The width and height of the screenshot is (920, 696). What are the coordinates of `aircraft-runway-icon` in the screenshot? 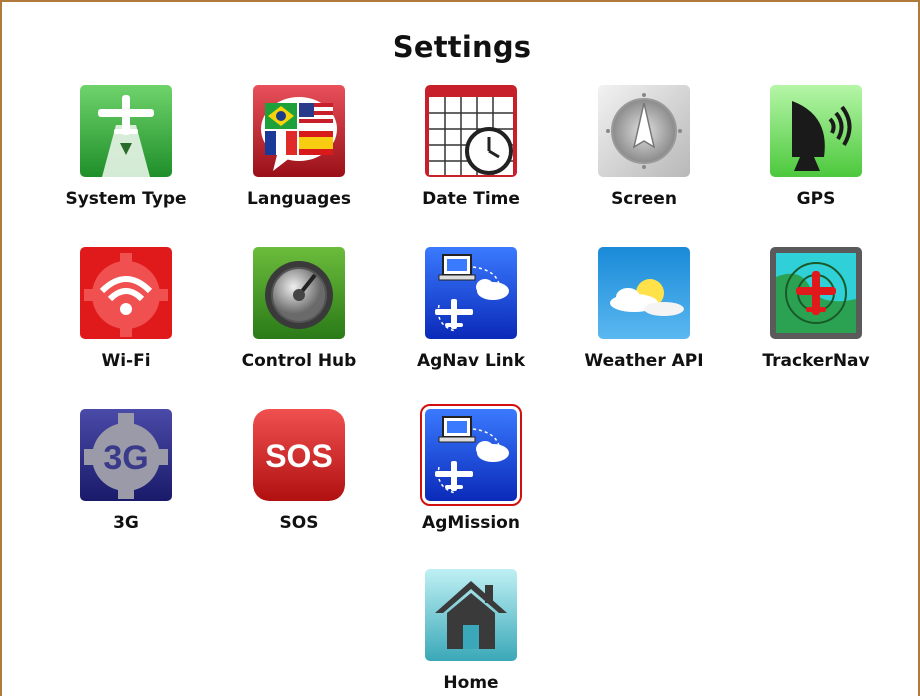 It's located at (126, 131).